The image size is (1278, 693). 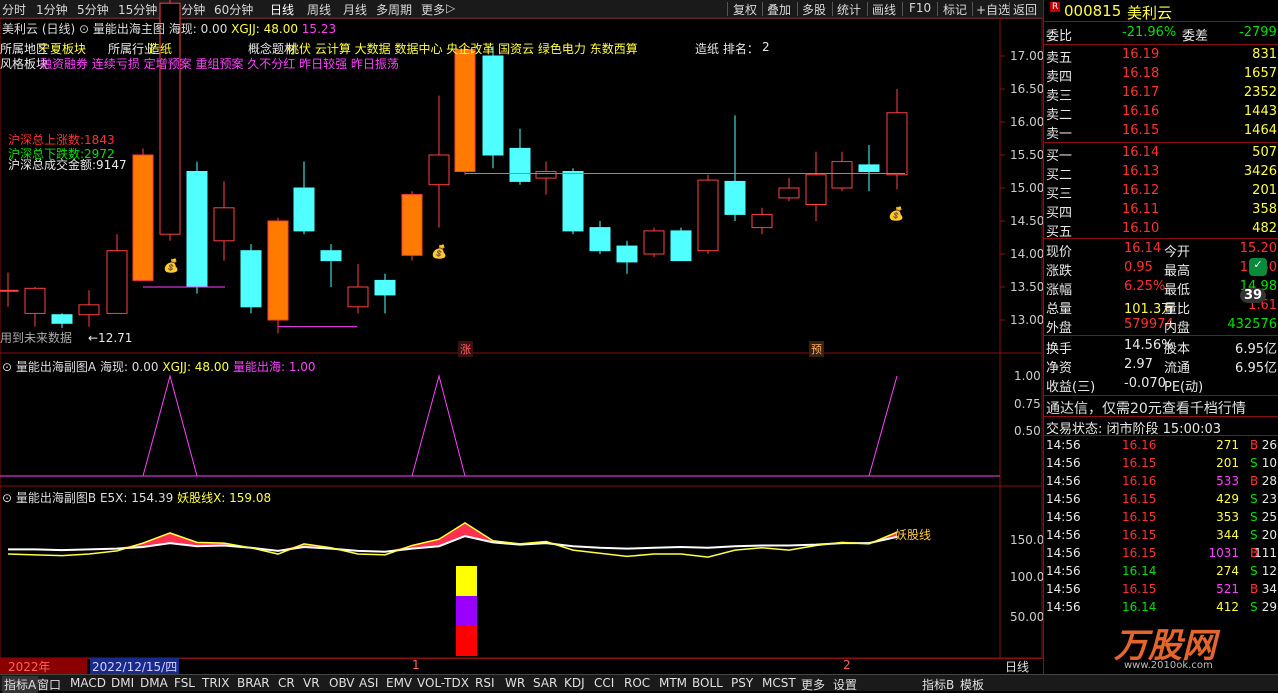 What do you see at coordinates (673, 683) in the screenshot?
I see `indicator-tab: MTM` at bounding box center [673, 683].